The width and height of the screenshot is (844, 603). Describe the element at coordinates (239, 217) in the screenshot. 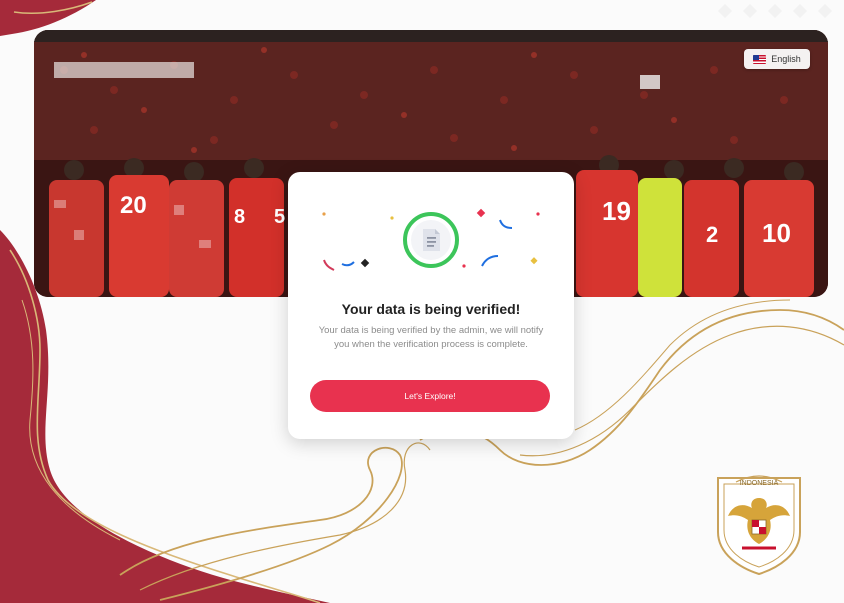

I see `jersey-number: 8` at that location.